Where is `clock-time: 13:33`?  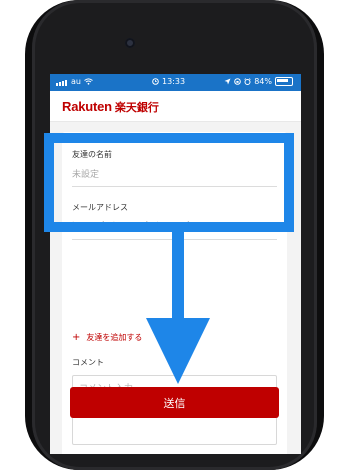 clock-time: 13:33 is located at coordinates (174, 81).